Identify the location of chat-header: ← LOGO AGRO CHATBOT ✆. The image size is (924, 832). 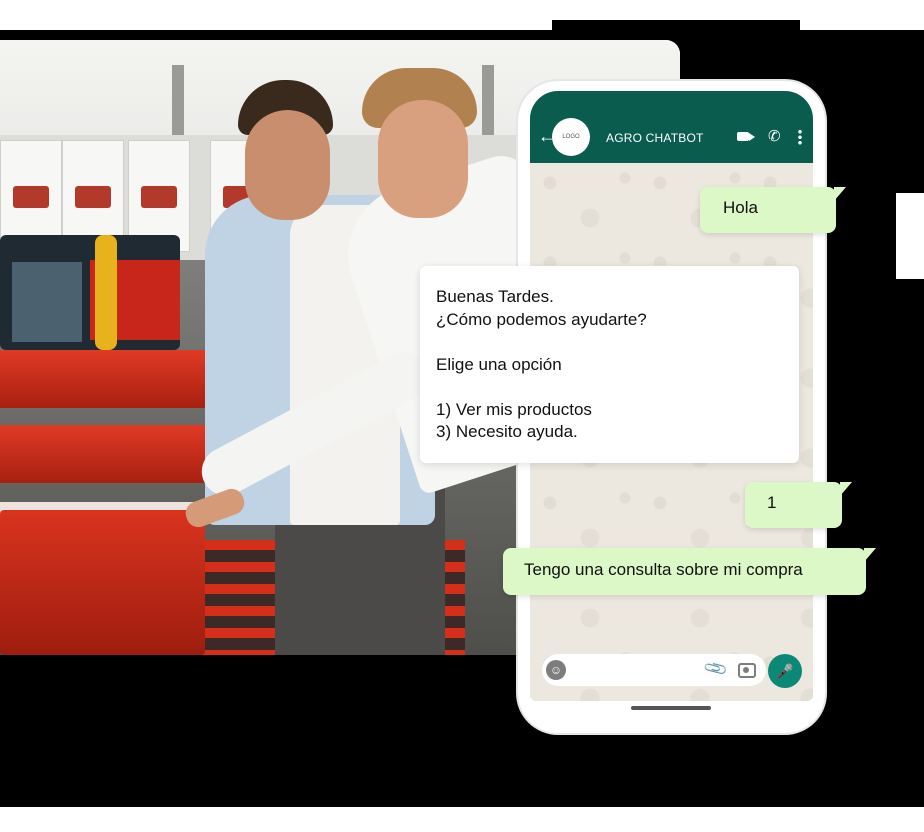
(671, 127).